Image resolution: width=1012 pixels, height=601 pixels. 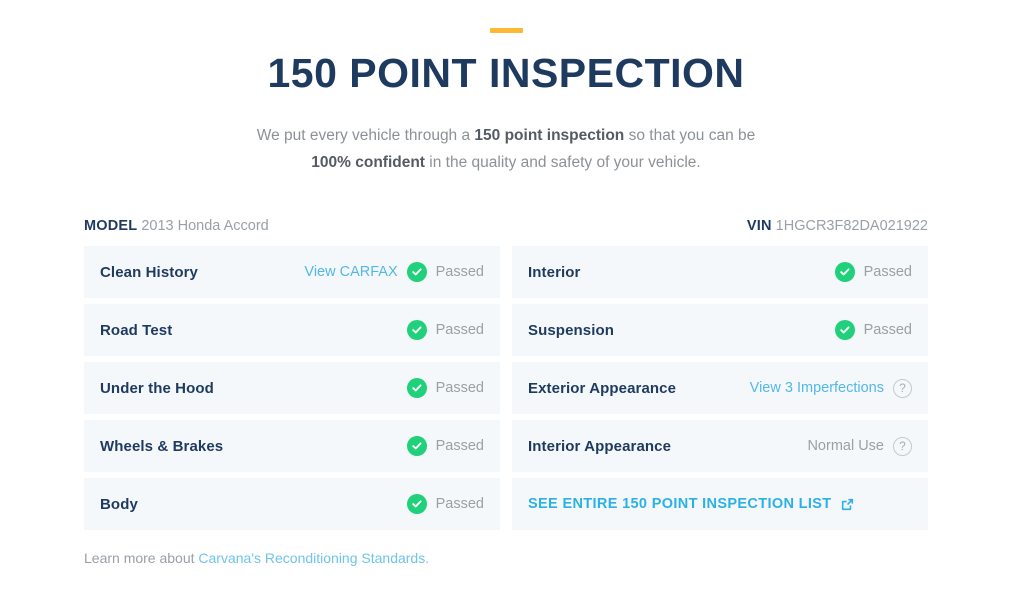 I want to click on model-label: MODEL, so click(x=111, y=226).